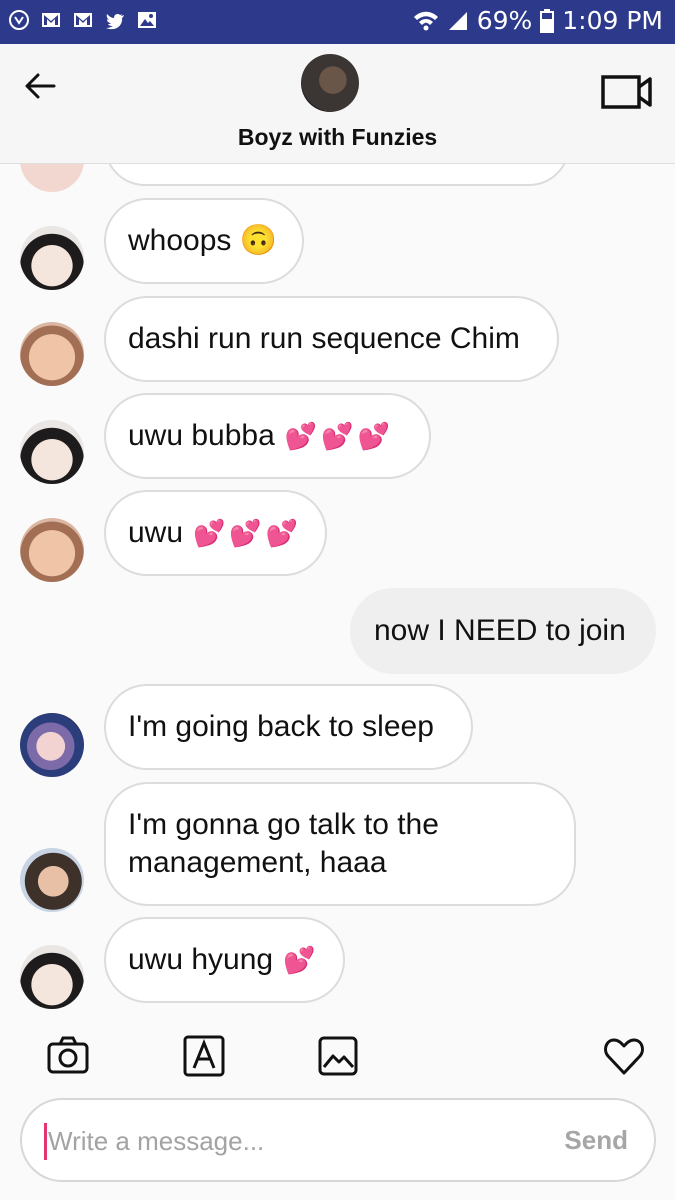 Image resolution: width=675 pixels, height=1200 pixels. What do you see at coordinates (204, 1056) in the screenshot?
I see `text-style-icon` at bounding box center [204, 1056].